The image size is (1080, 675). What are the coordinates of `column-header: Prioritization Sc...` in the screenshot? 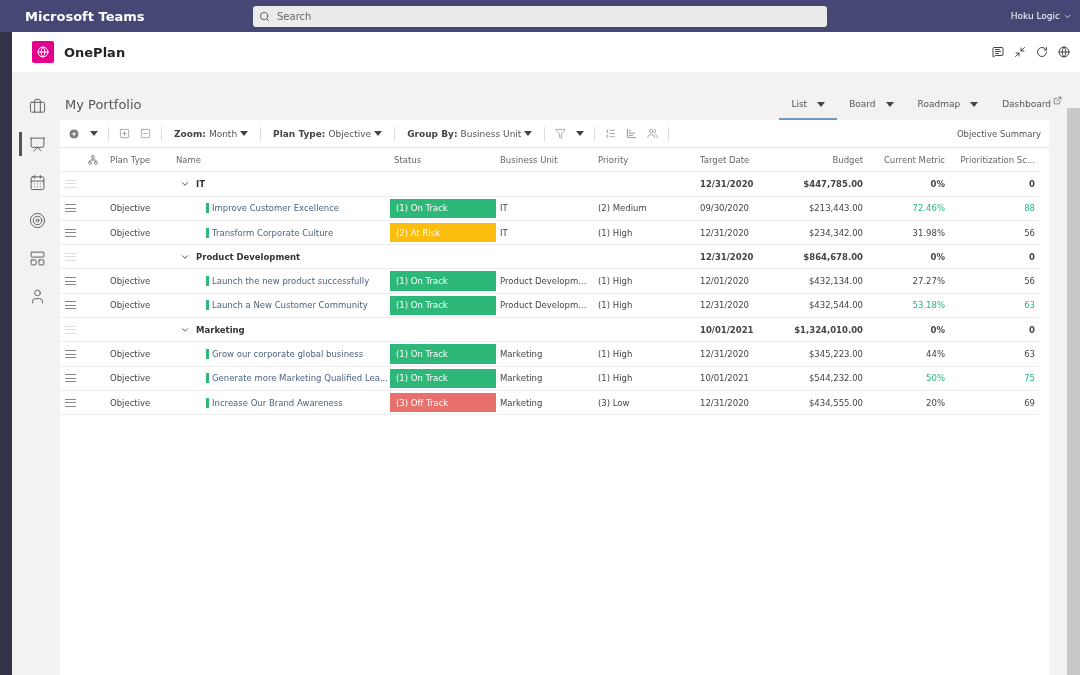 It's located at (994, 160).